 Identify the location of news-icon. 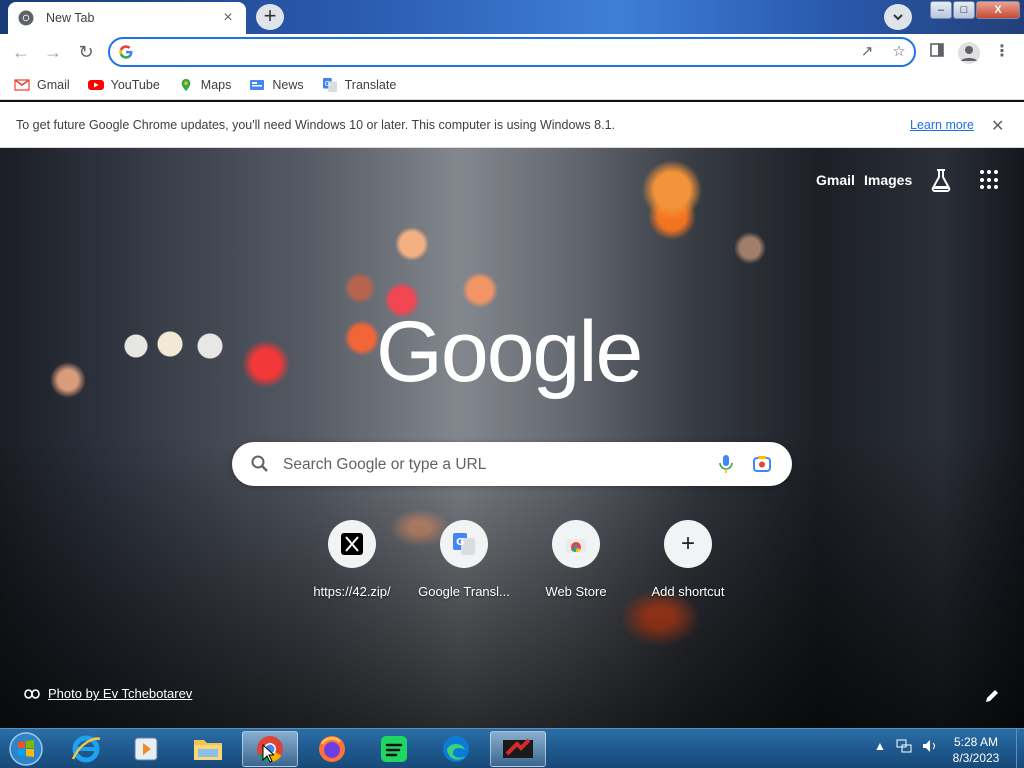
(257, 84).